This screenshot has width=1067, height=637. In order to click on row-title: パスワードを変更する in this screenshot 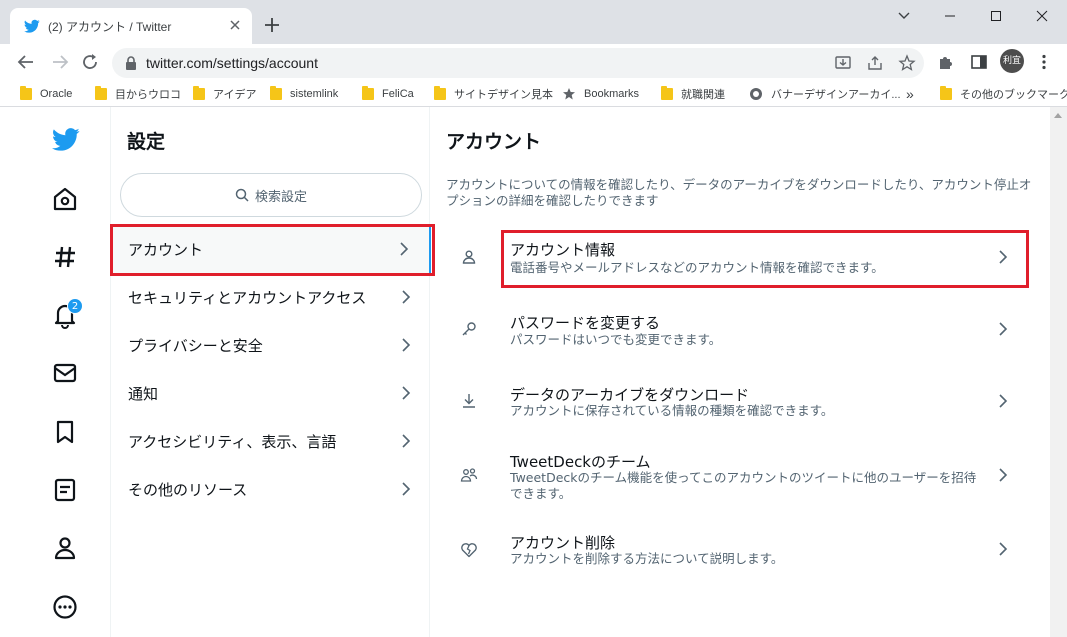, I will do `click(585, 323)`.